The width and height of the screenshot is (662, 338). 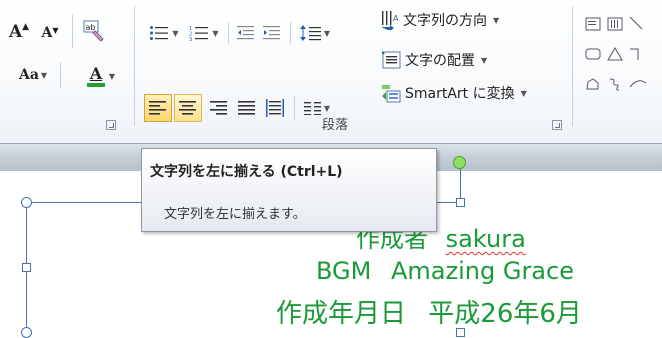 I want to click on svg-text: ab, so click(x=91, y=27).